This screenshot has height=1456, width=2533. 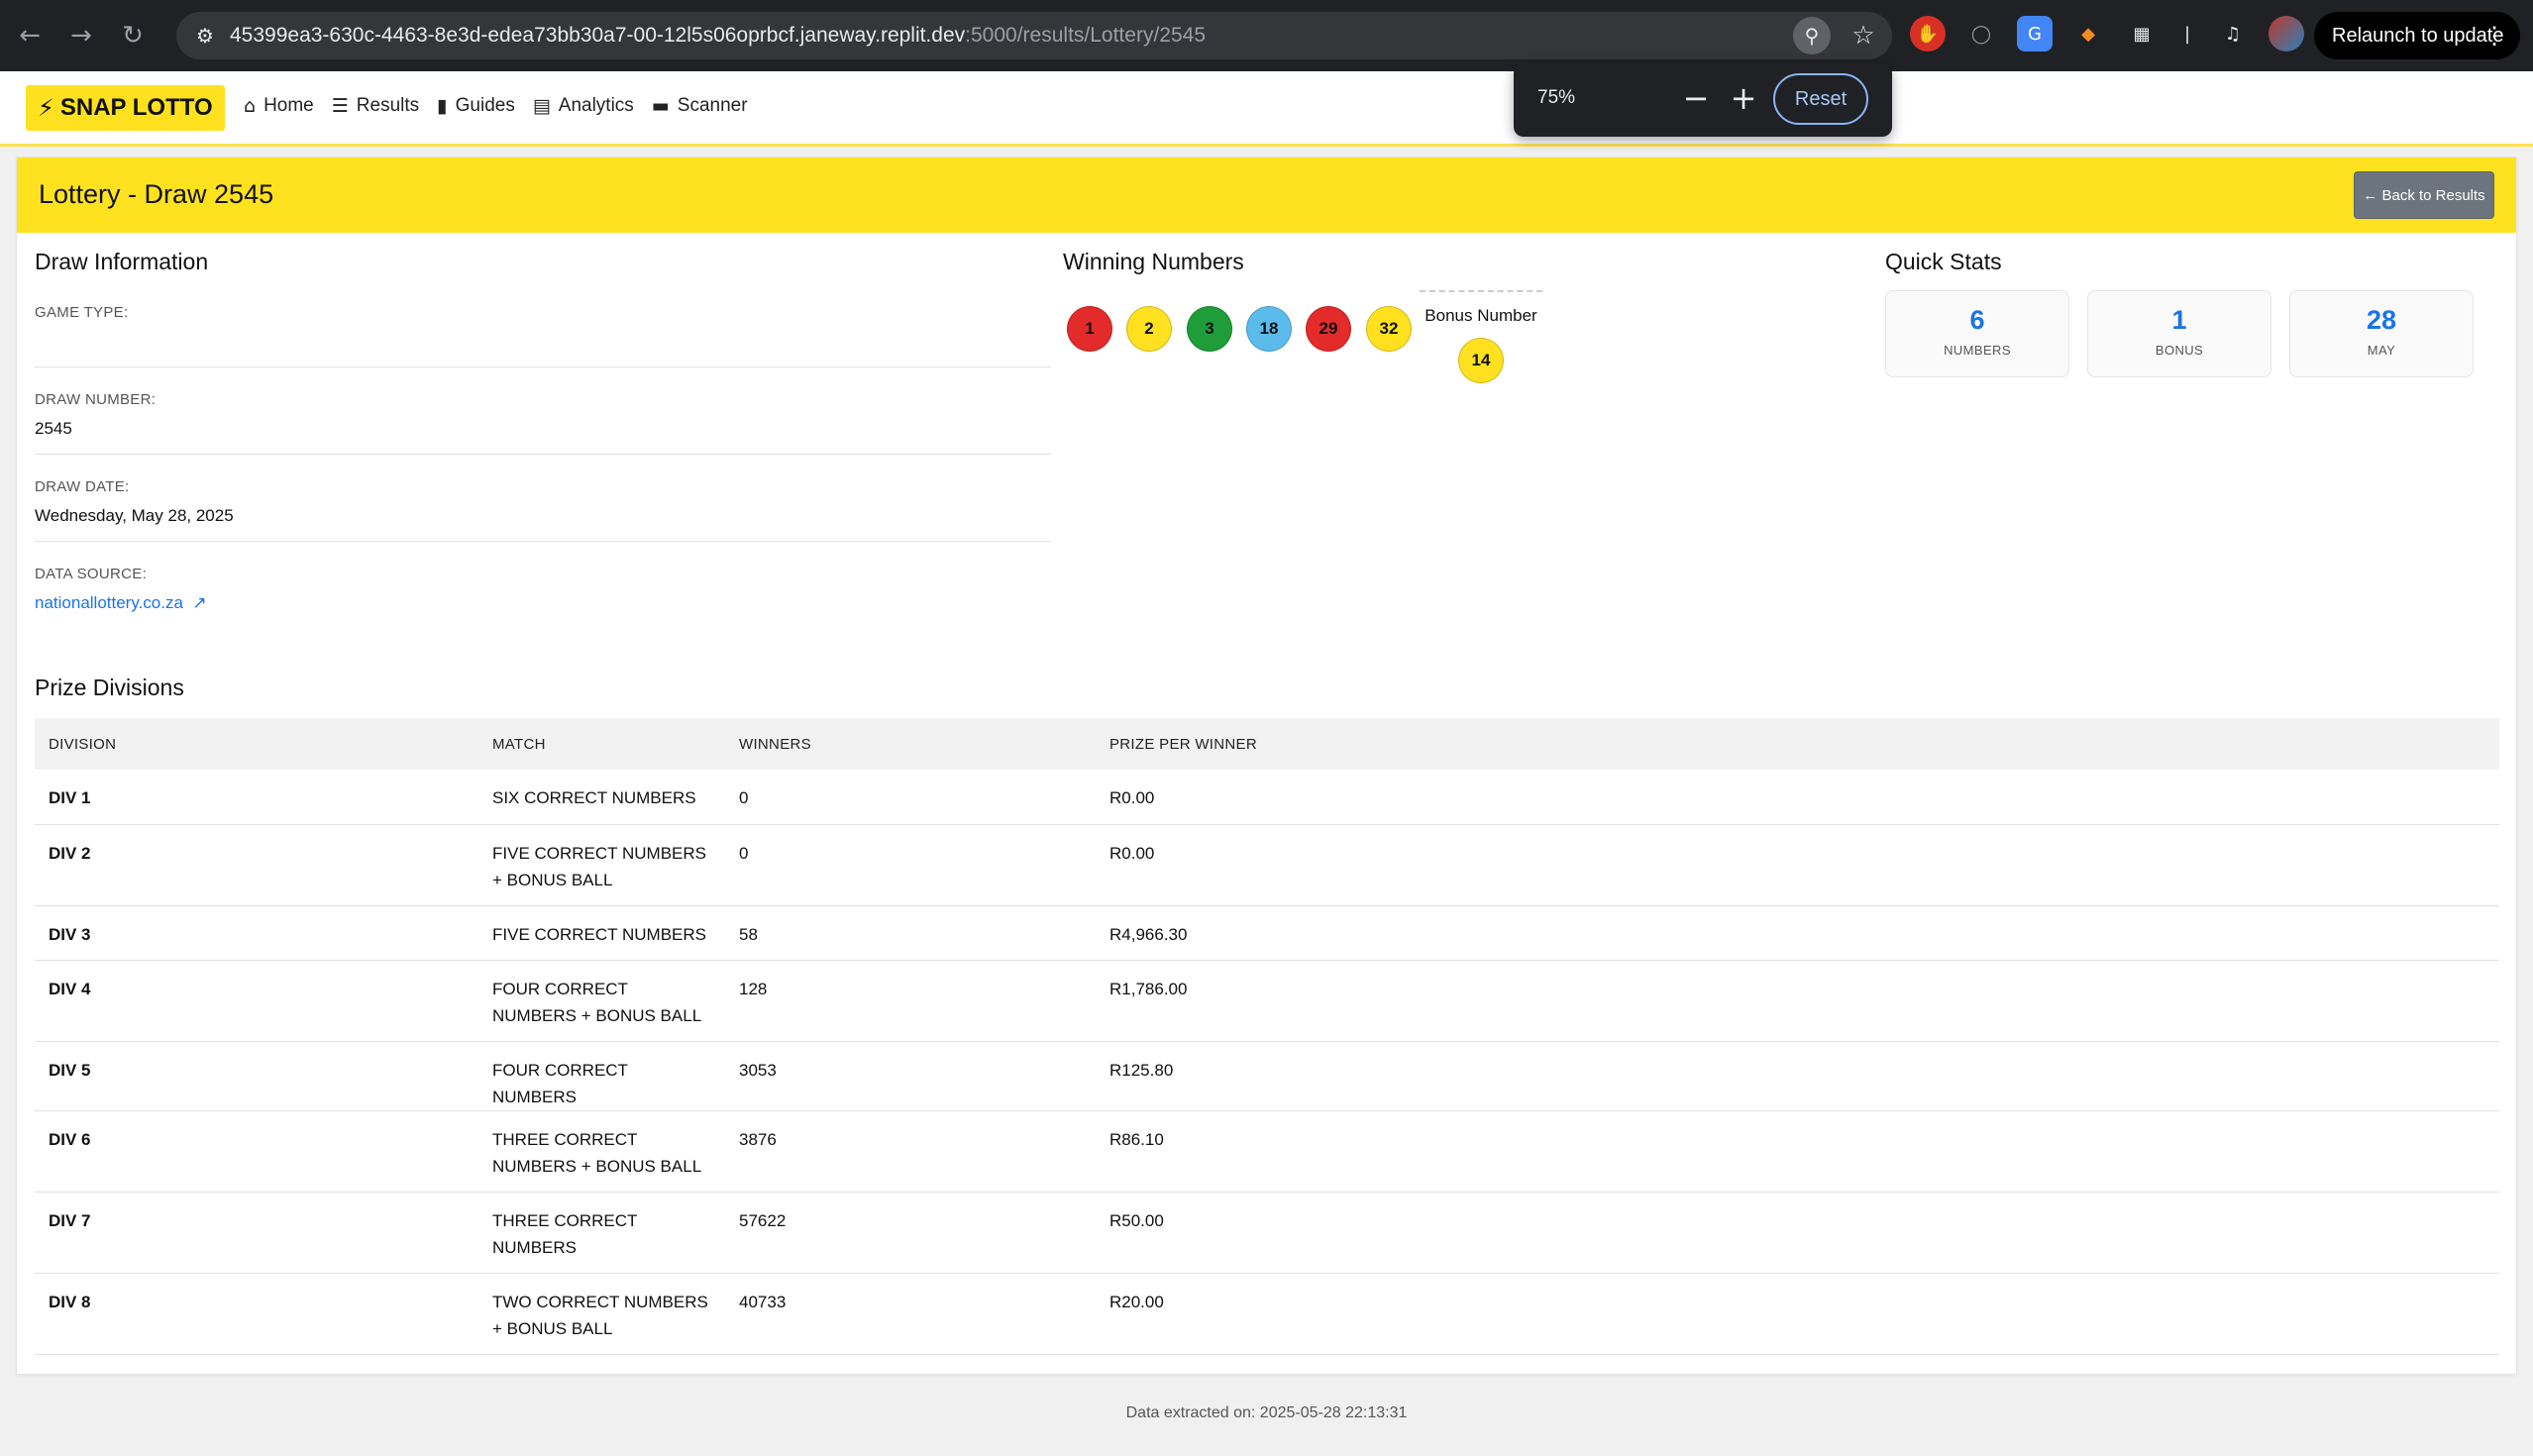 What do you see at coordinates (1797, 1001) in the screenshot?
I see `prize-cell: R1,786.00` at bounding box center [1797, 1001].